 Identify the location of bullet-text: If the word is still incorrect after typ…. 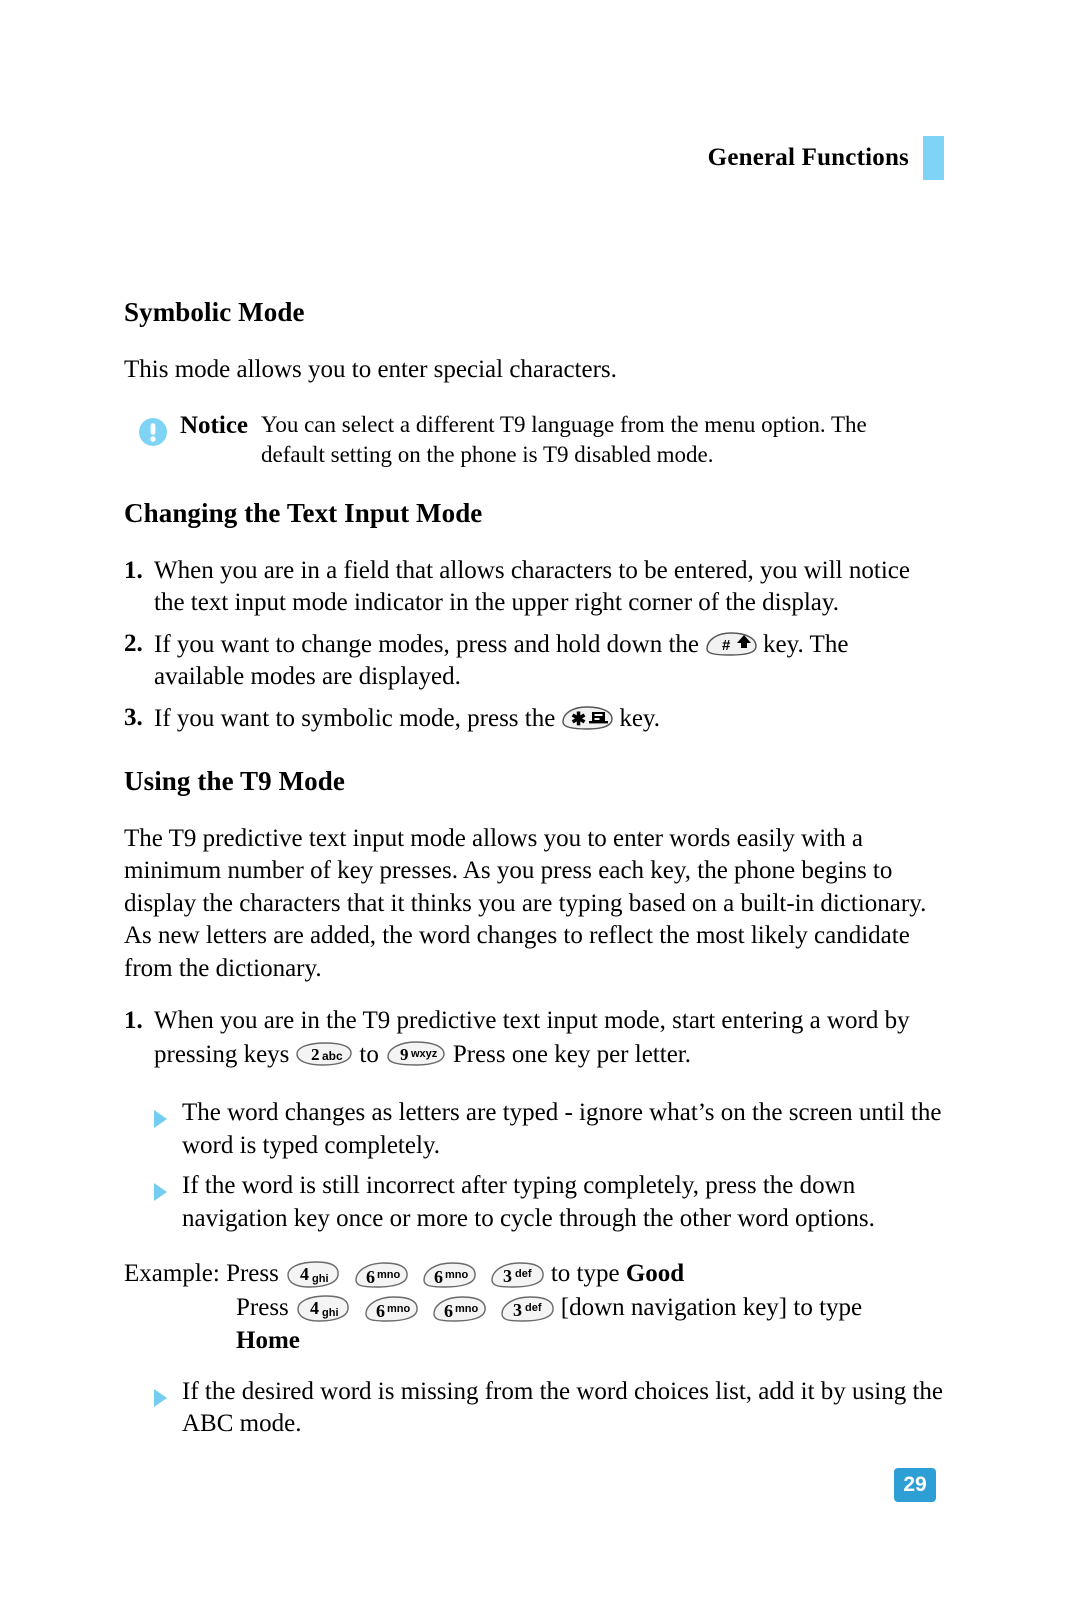
(528, 1202).